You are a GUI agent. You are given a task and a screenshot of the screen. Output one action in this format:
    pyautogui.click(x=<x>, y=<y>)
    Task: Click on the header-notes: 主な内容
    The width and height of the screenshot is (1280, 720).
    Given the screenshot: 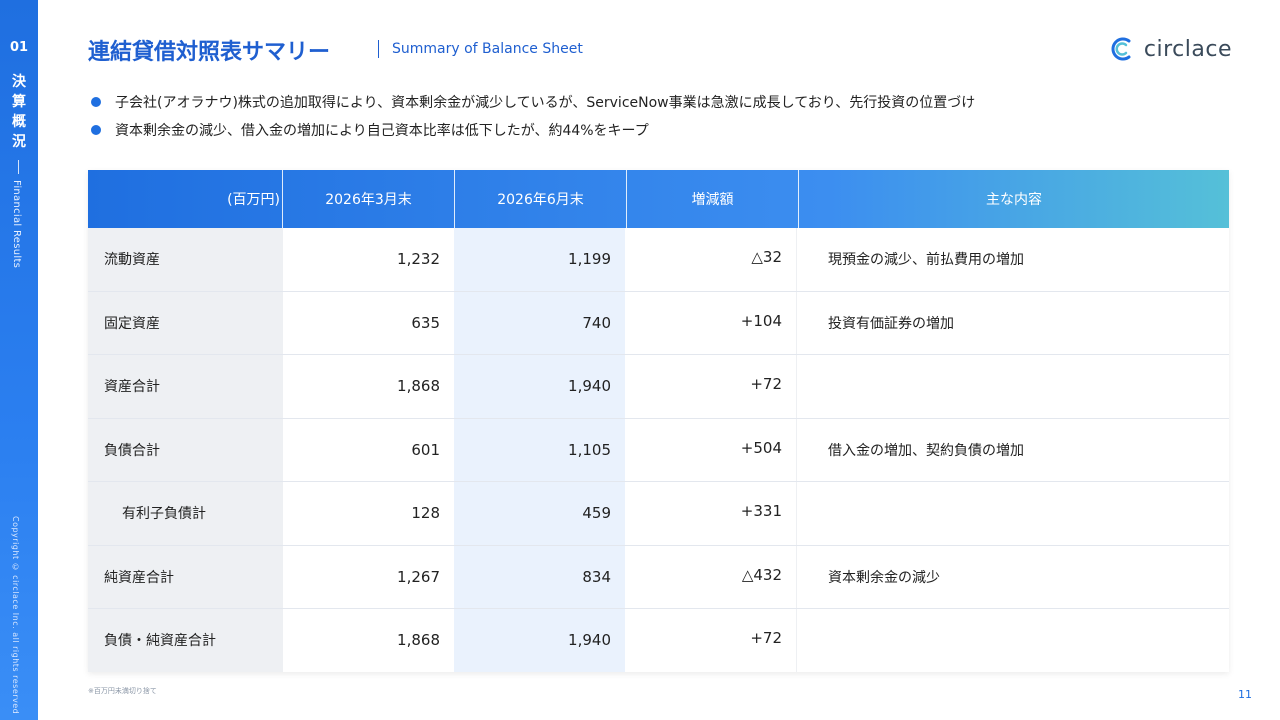 What is the action you would take?
    pyautogui.click(x=1014, y=200)
    